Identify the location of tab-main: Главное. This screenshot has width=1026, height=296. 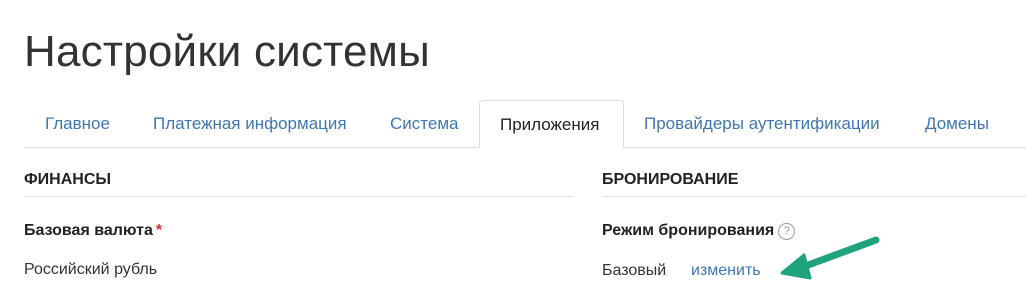
(77, 124).